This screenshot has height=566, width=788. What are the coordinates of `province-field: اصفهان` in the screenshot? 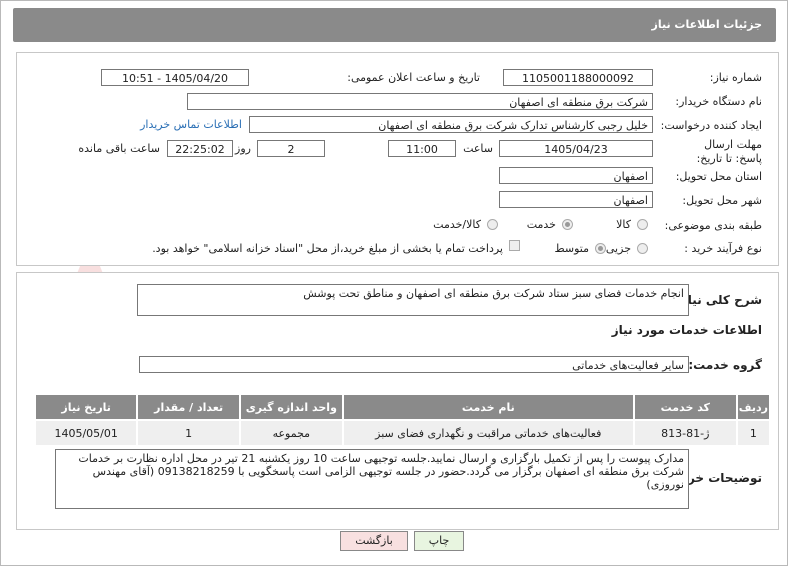 It's located at (576, 175).